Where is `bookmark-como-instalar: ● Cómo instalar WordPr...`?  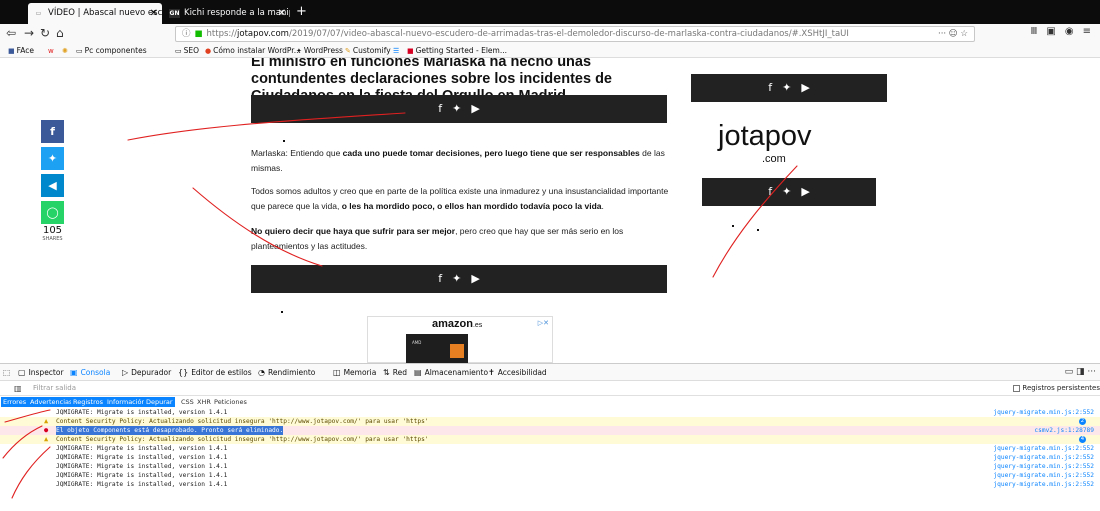
bookmark-como-instalar: ● Cómo instalar WordPr... is located at coordinates (253, 51).